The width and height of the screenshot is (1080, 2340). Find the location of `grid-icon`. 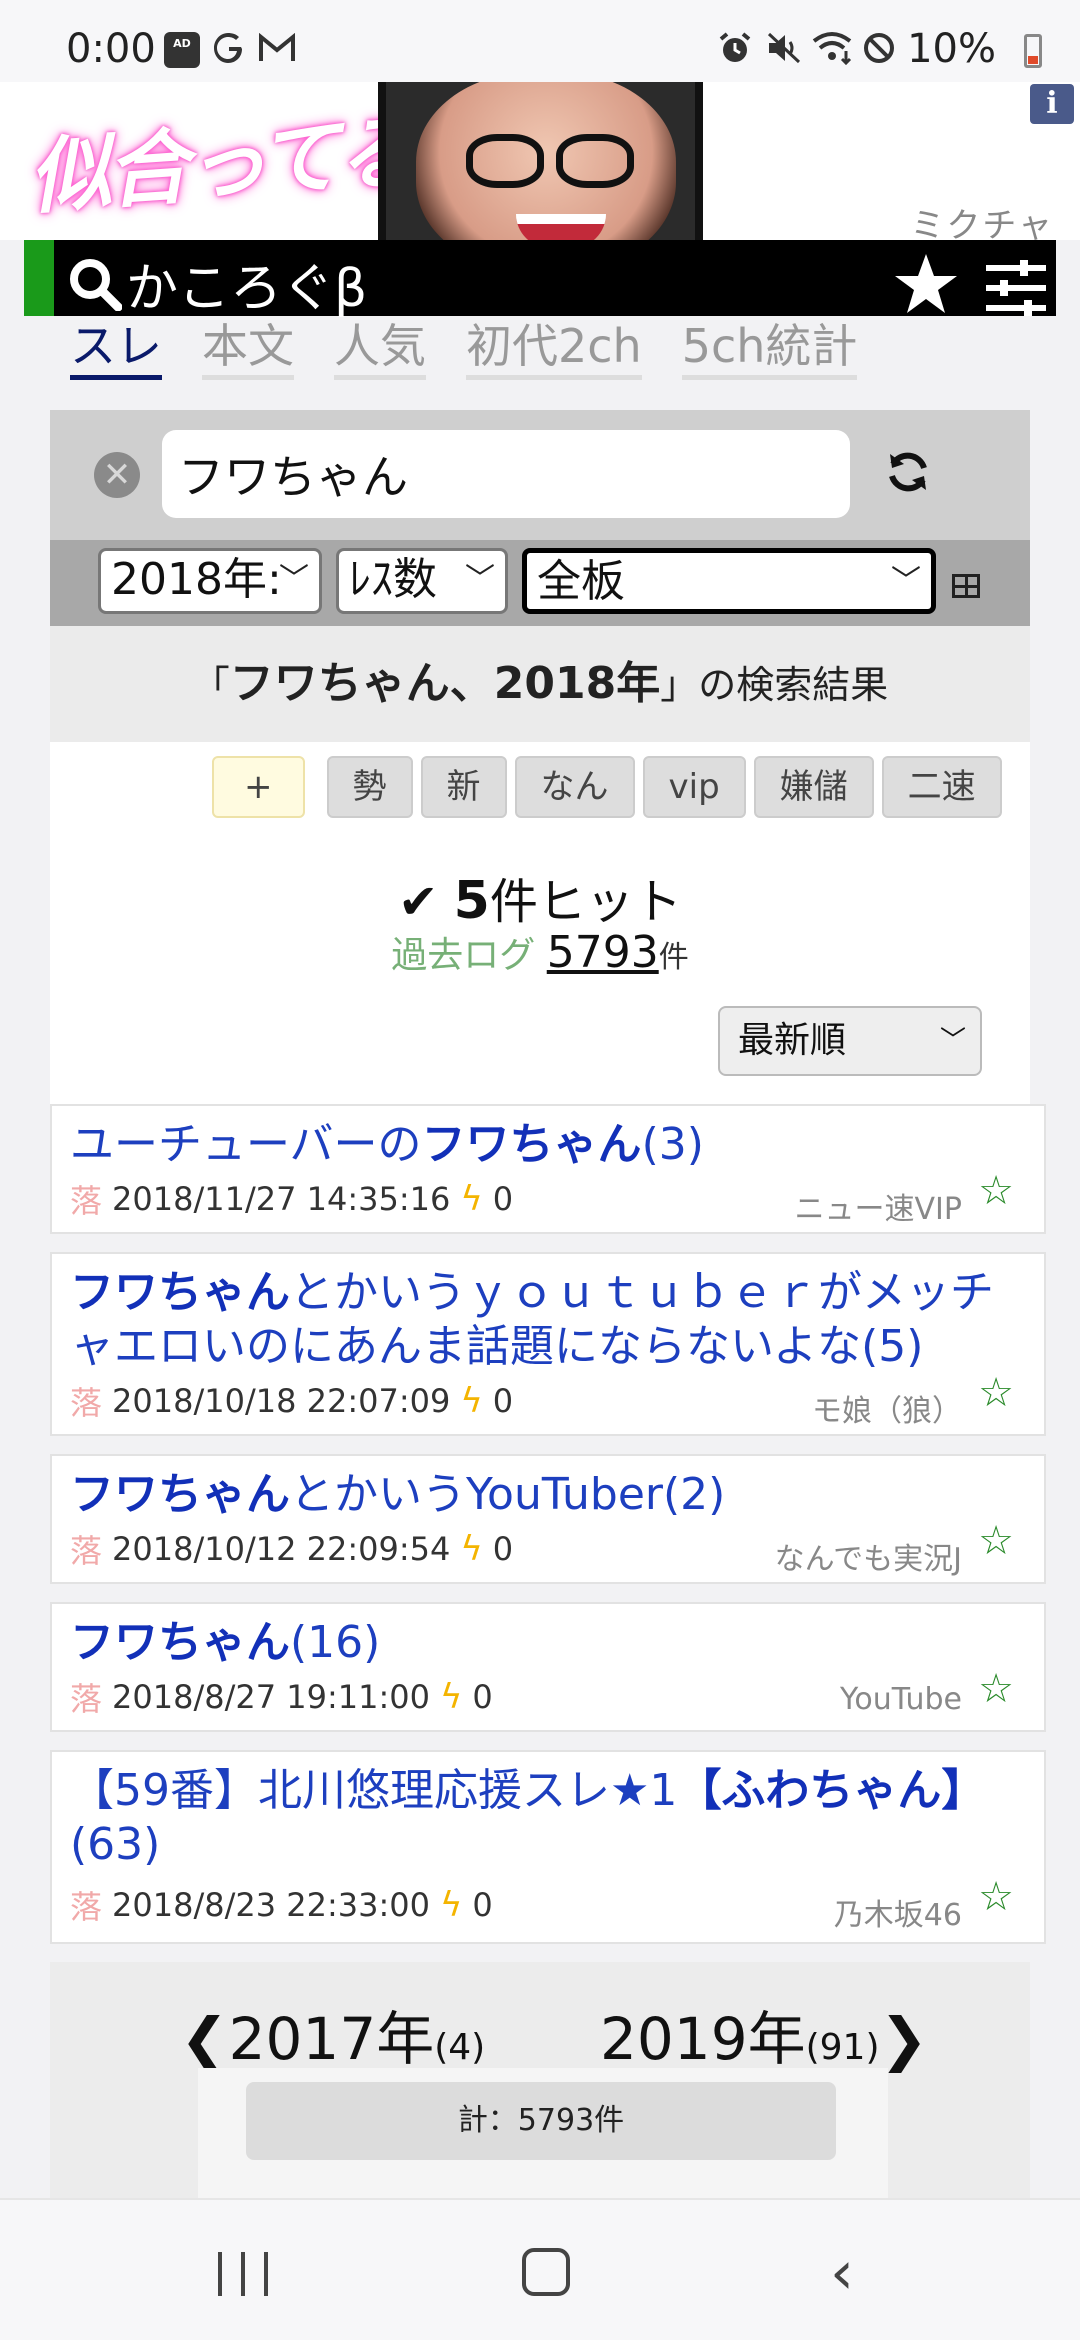

grid-icon is located at coordinates (966, 586).